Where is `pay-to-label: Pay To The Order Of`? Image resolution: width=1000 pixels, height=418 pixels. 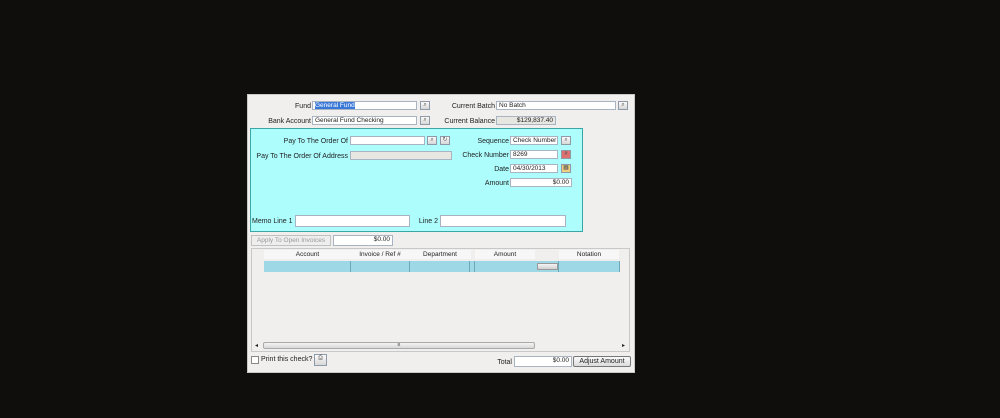
pay-to-label: Pay To The Order Of is located at coordinates (315, 141).